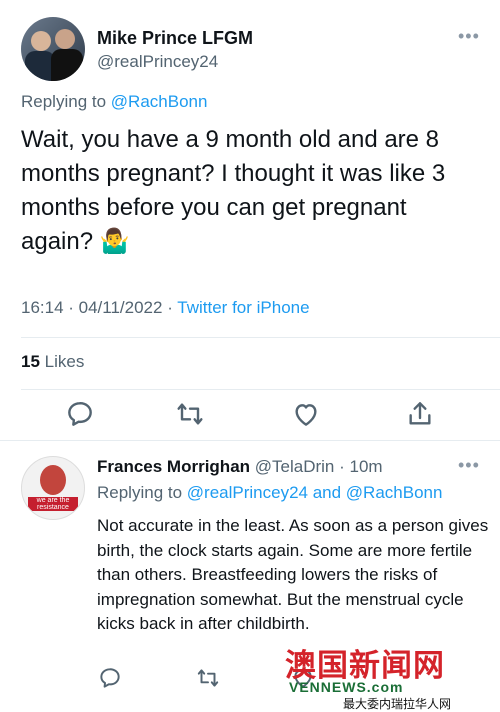 The width and height of the screenshot is (500, 712). Describe the element at coordinates (62, 361) in the screenshot. I see `likes-label: Likes` at that location.